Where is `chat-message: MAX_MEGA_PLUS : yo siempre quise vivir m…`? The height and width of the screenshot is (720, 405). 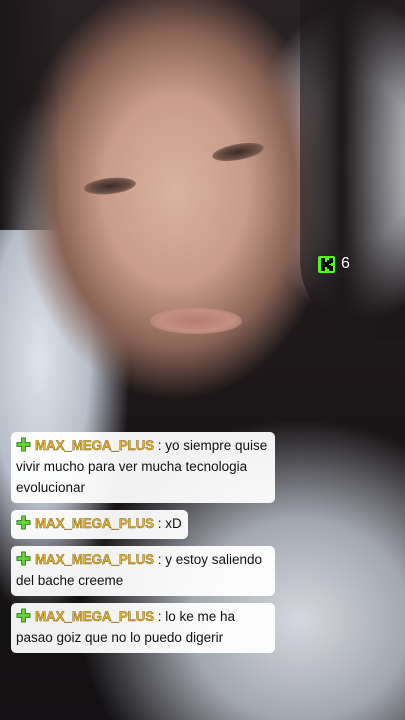 chat-message: MAX_MEGA_PLUS : yo siempre quise vivir m… is located at coordinates (143, 467).